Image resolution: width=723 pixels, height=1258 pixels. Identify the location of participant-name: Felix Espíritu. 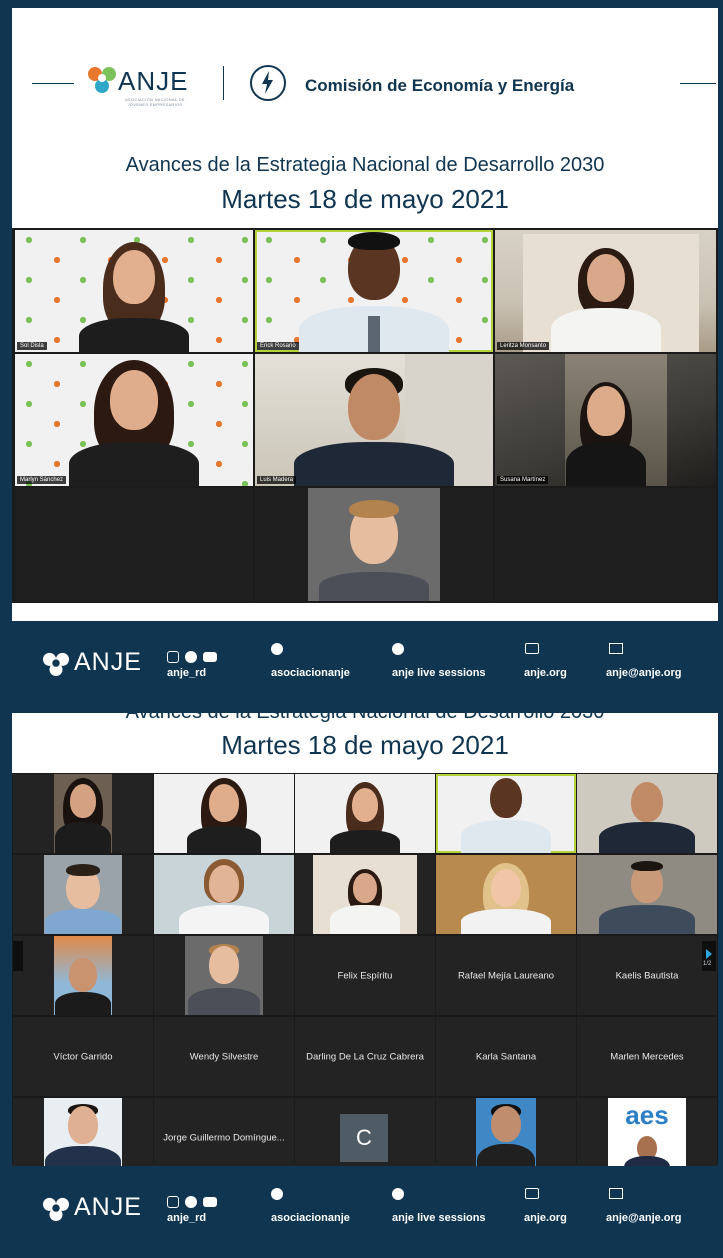
(365, 975).